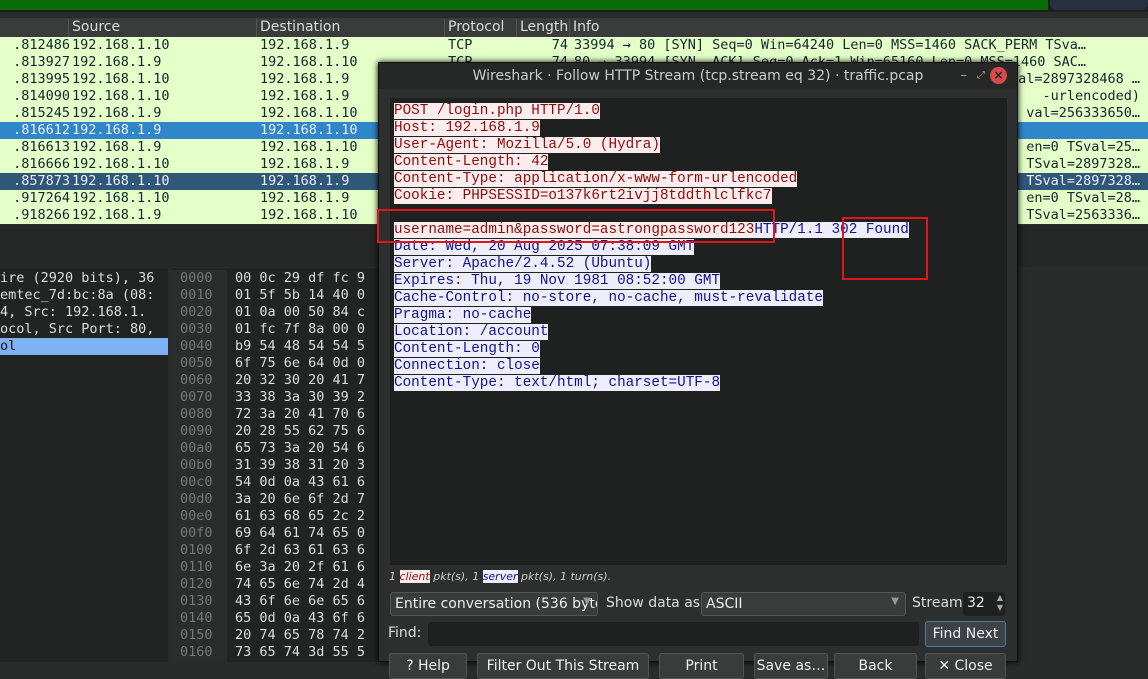 The width and height of the screenshot is (1148, 679). I want to click on packet-time: .813927, so click(41, 62).